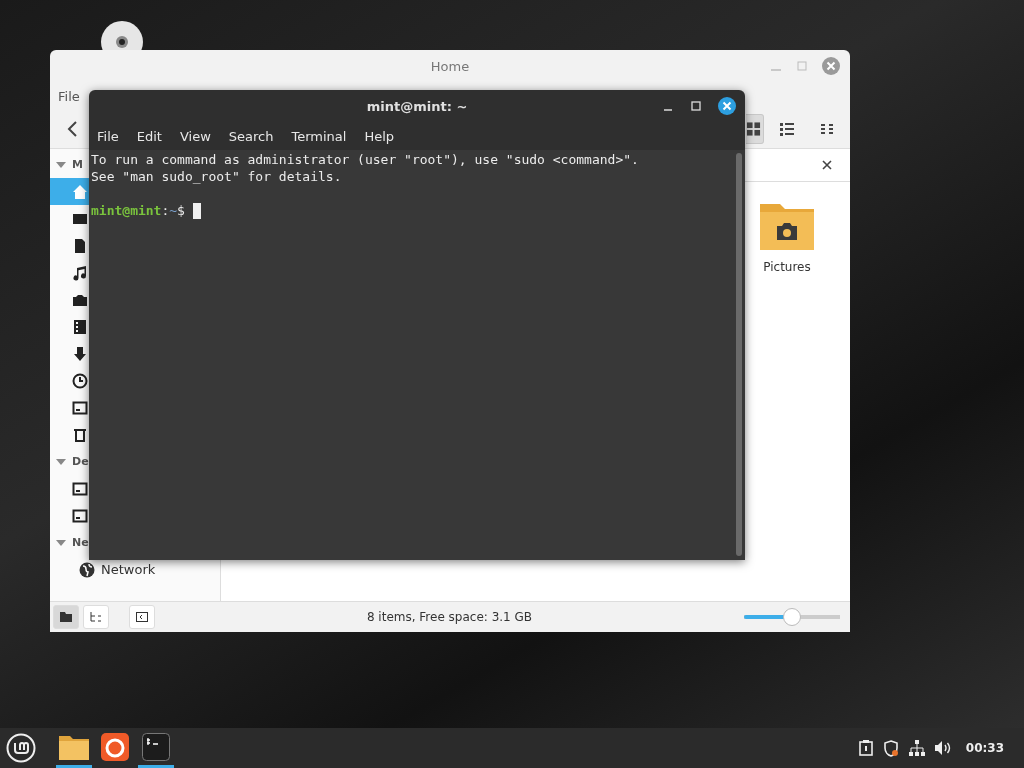 The width and height of the screenshot is (1024, 768). What do you see at coordinates (149, 136) in the screenshot?
I see `menu-item: Edit` at bounding box center [149, 136].